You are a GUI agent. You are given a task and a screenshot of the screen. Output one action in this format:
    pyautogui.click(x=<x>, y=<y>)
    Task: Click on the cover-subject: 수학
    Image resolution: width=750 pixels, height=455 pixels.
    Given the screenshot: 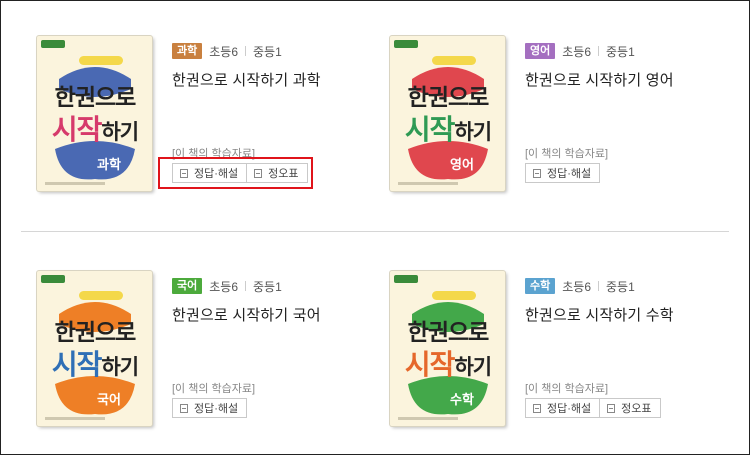 What is the action you would take?
    pyautogui.click(x=462, y=400)
    